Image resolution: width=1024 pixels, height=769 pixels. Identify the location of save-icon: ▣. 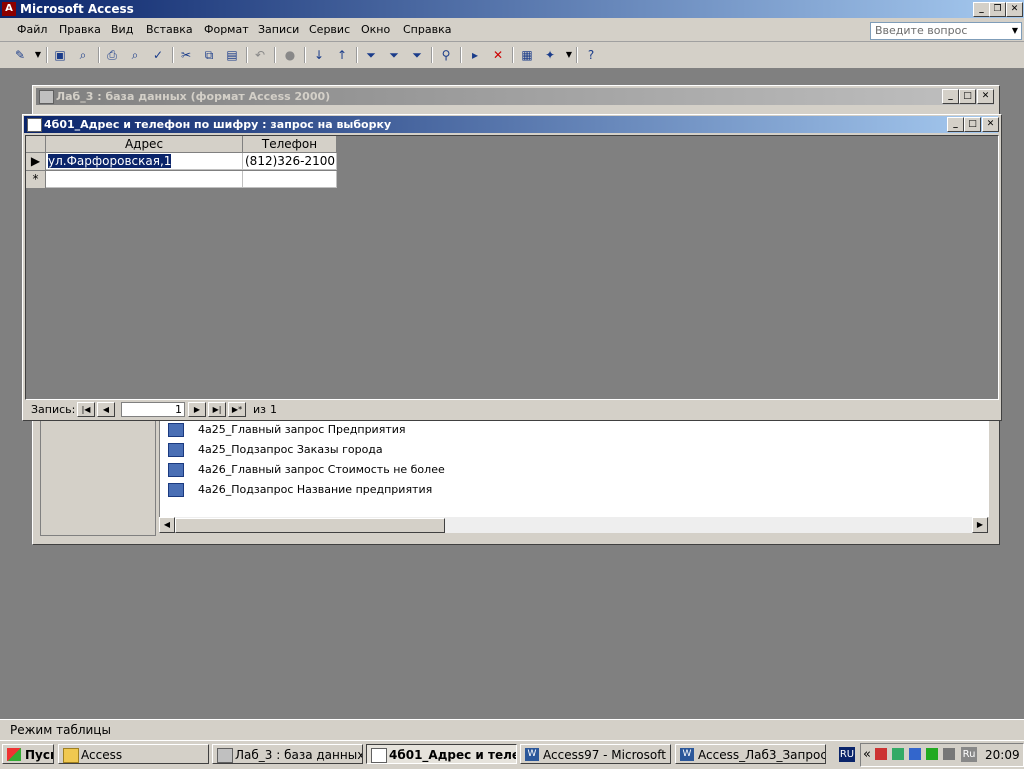
(60, 55).